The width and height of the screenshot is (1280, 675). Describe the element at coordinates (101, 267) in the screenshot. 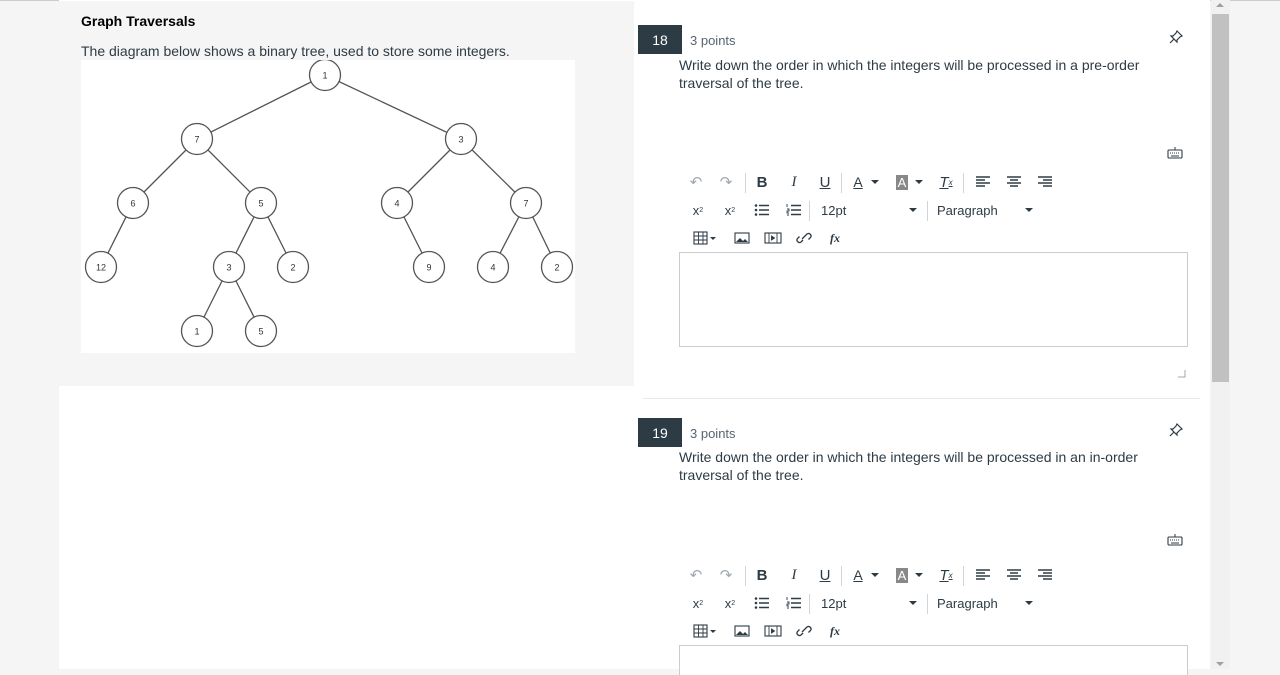

I see `tree-node: 12` at that location.